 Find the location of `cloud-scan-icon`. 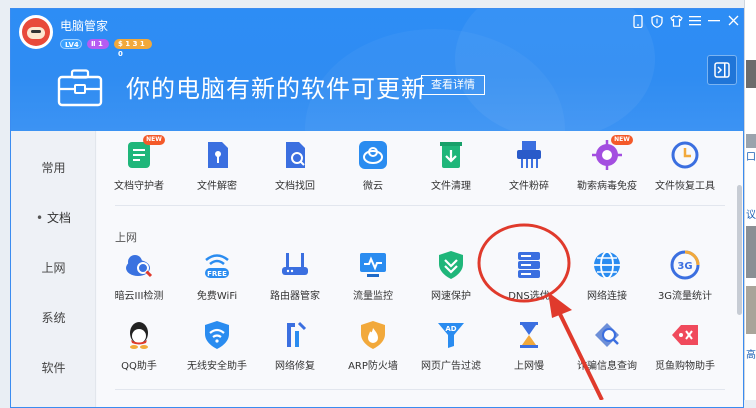

cloud-scan-icon is located at coordinates (139, 266).